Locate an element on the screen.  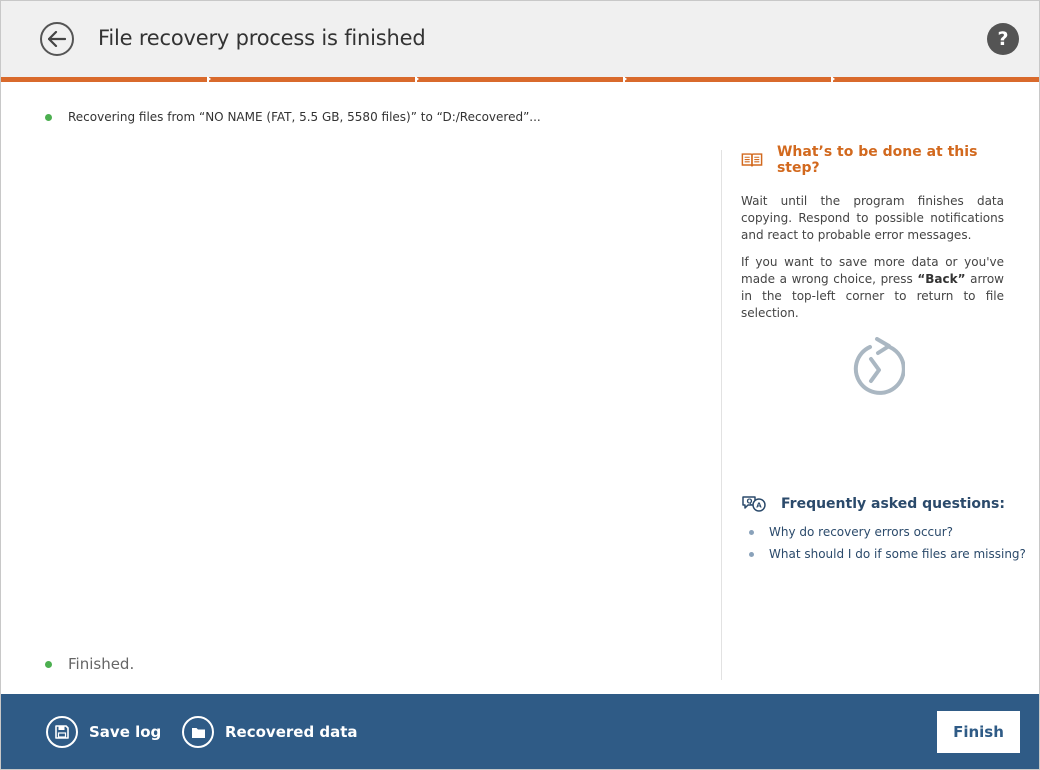
help-heading-row: What’s to be done at this step? is located at coordinates (872, 160).